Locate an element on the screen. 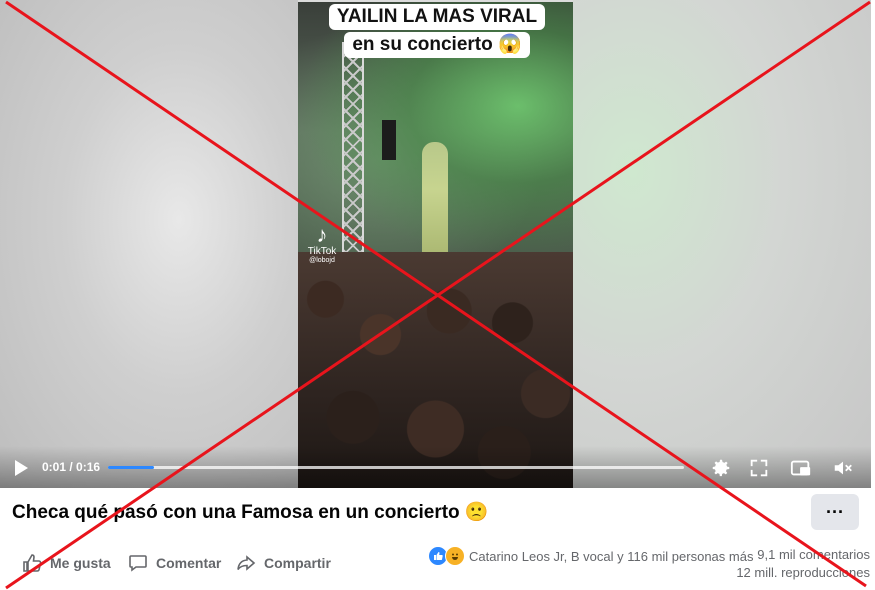  performer-figure is located at coordinates (435, 201).